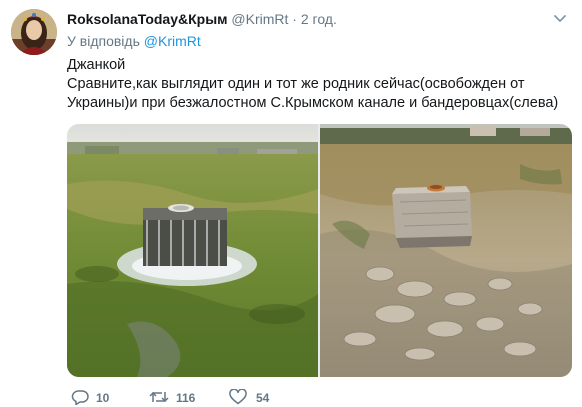 Image resolution: width=582 pixels, height=407 pixels. What do you see at coordinates (238, 397) in the screenshot?
I see `like-icon` at bounding box center [238, 397].